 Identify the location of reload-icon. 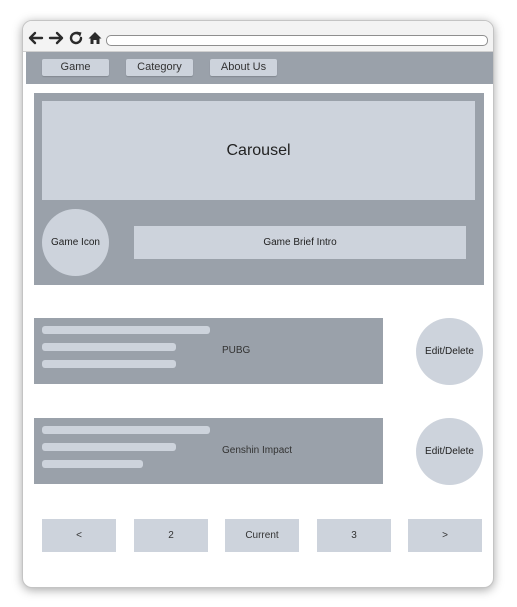
(76, 38).